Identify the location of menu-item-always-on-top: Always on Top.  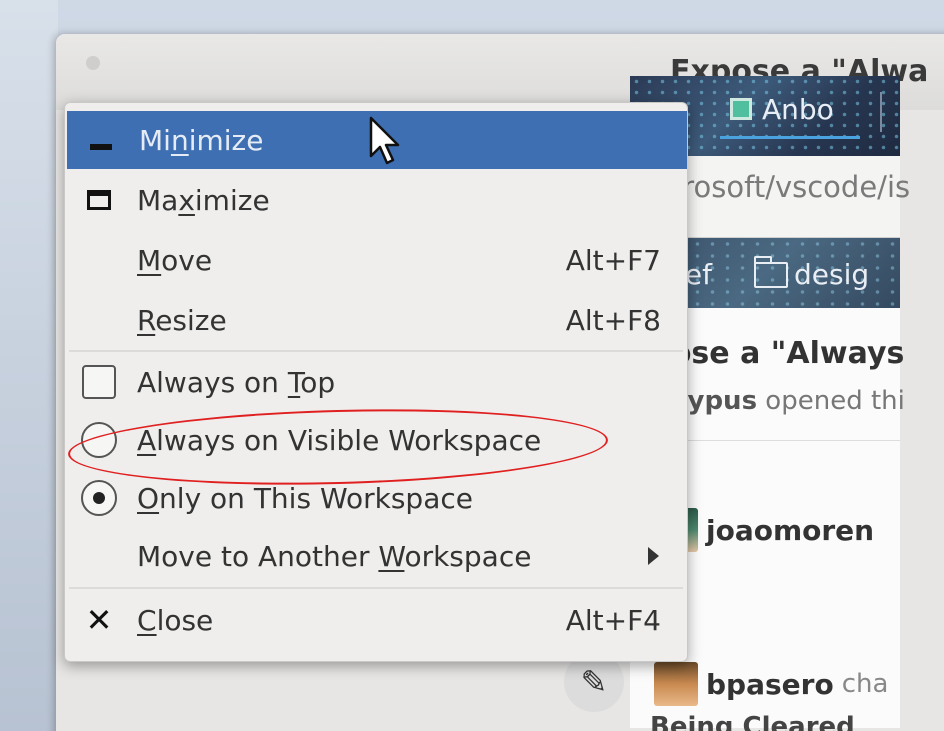
(376, 382).